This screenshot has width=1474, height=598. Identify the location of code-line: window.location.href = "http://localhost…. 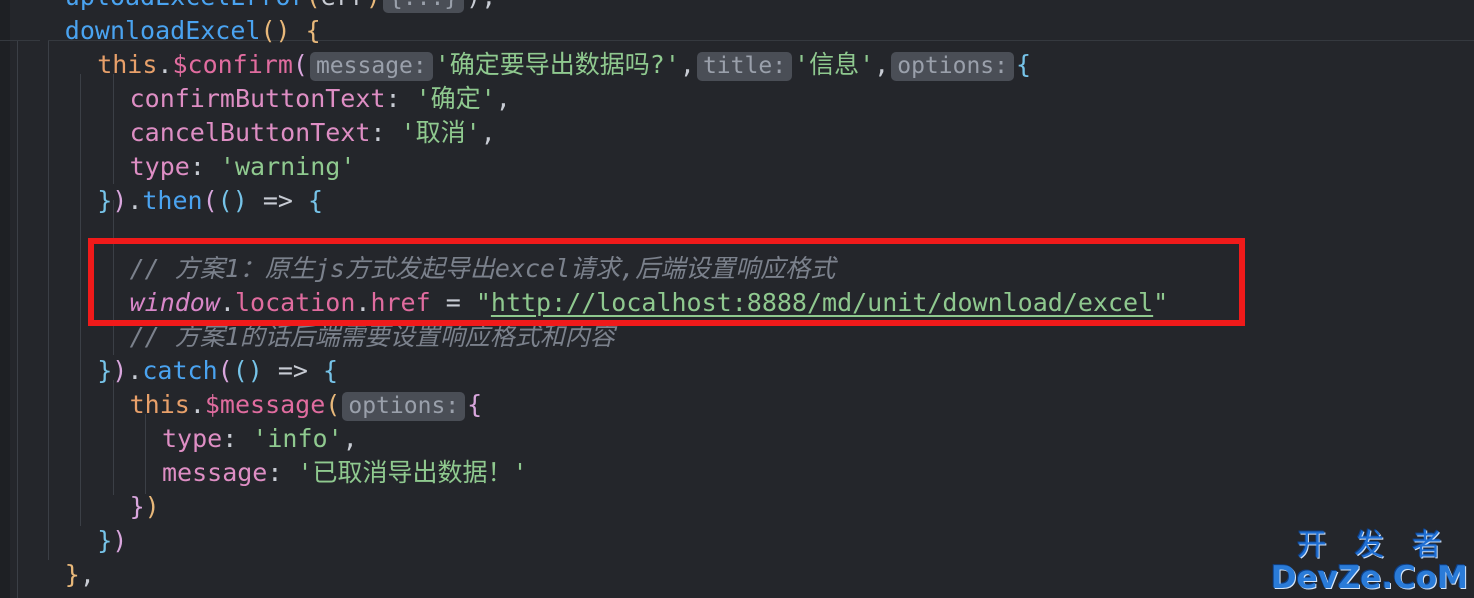
(649, 303).